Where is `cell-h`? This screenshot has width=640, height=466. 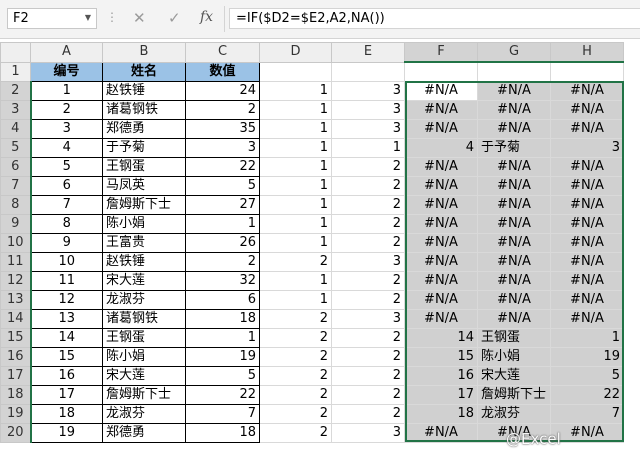
cell-h is located at coordinates (587, 71).